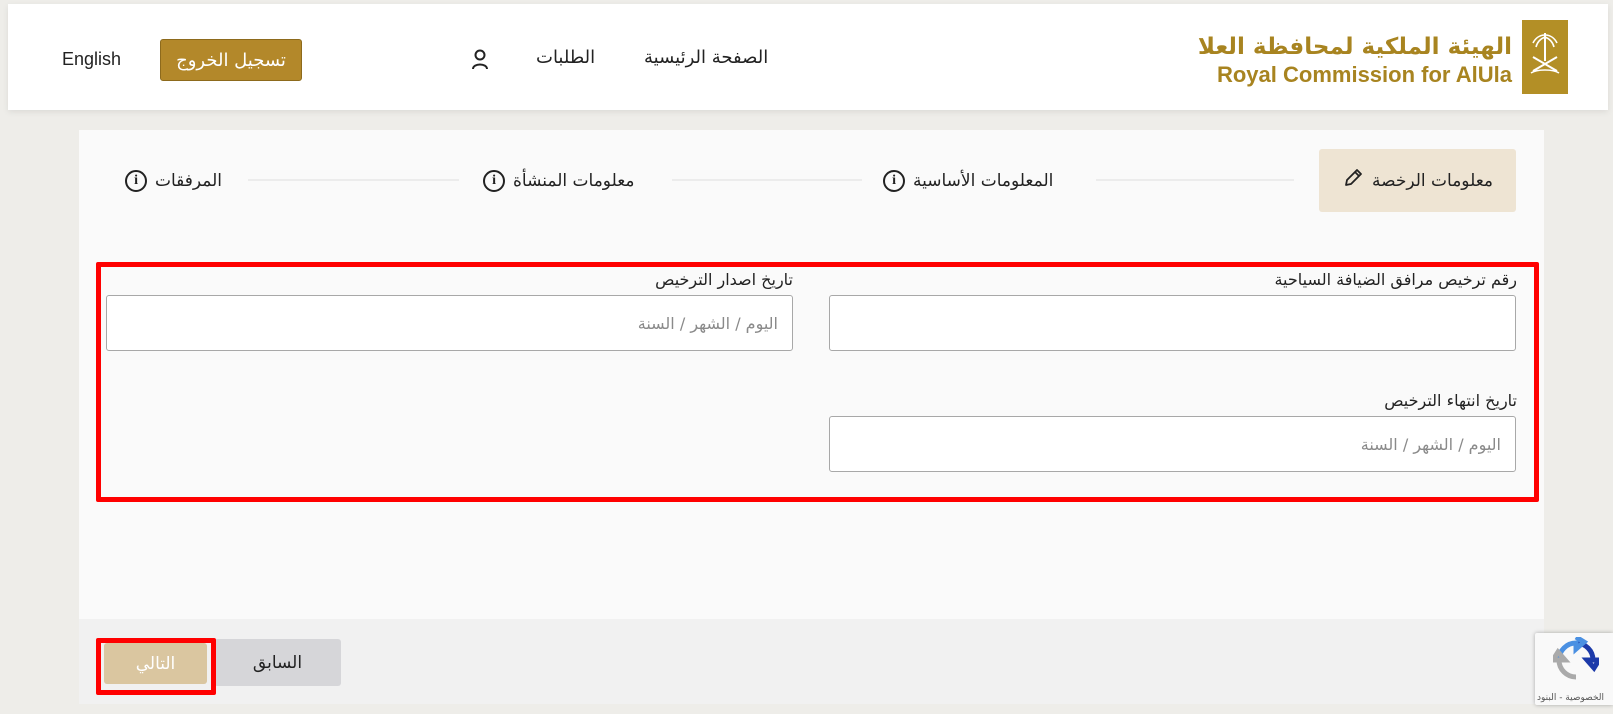 Image resolution: width=1613 pixels, height=714 pixels. What do you see at coordinates (1354, 47) in the screenshot?
I see `logo-text-arabic: الهيئة الملكية لمحافظة العلا` at bounding box center [1354, 47].